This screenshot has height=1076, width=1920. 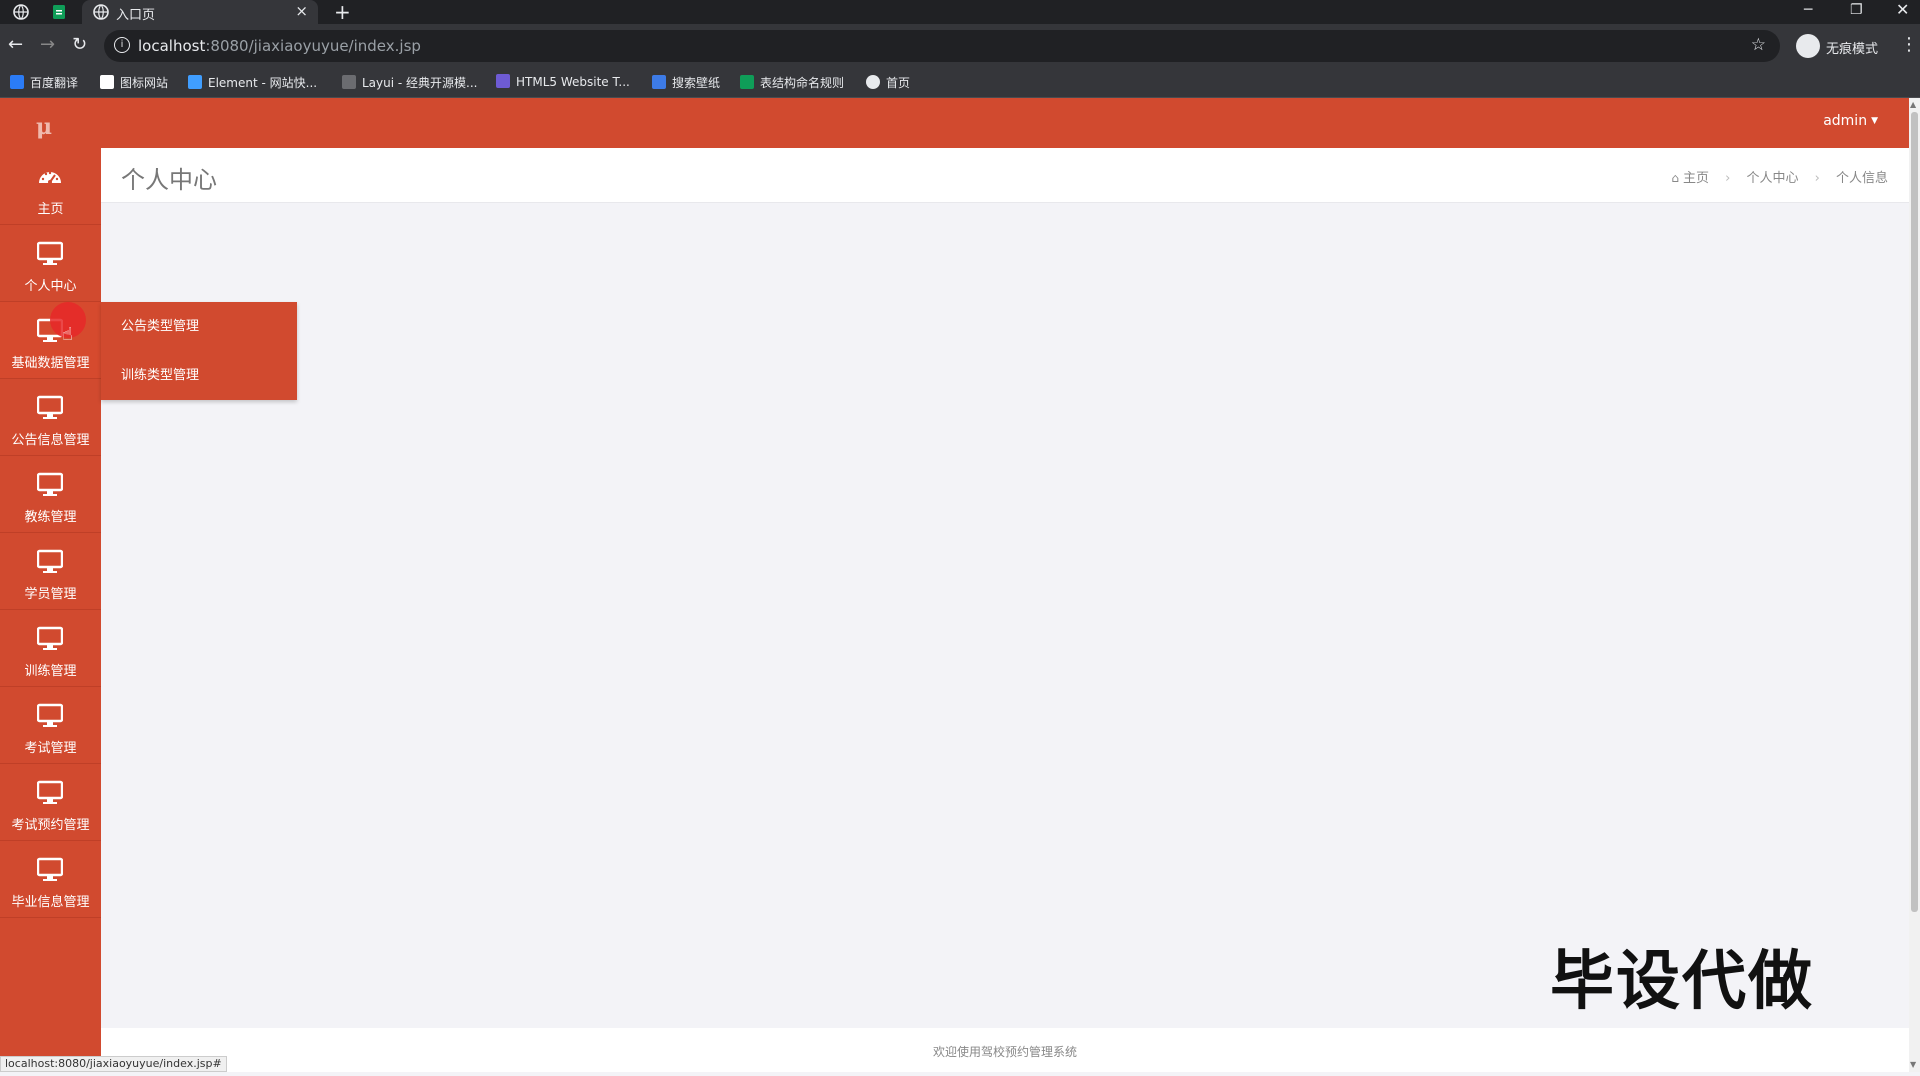 I want to click on app-header: μ admin ▼, so click(x=960, y=123).